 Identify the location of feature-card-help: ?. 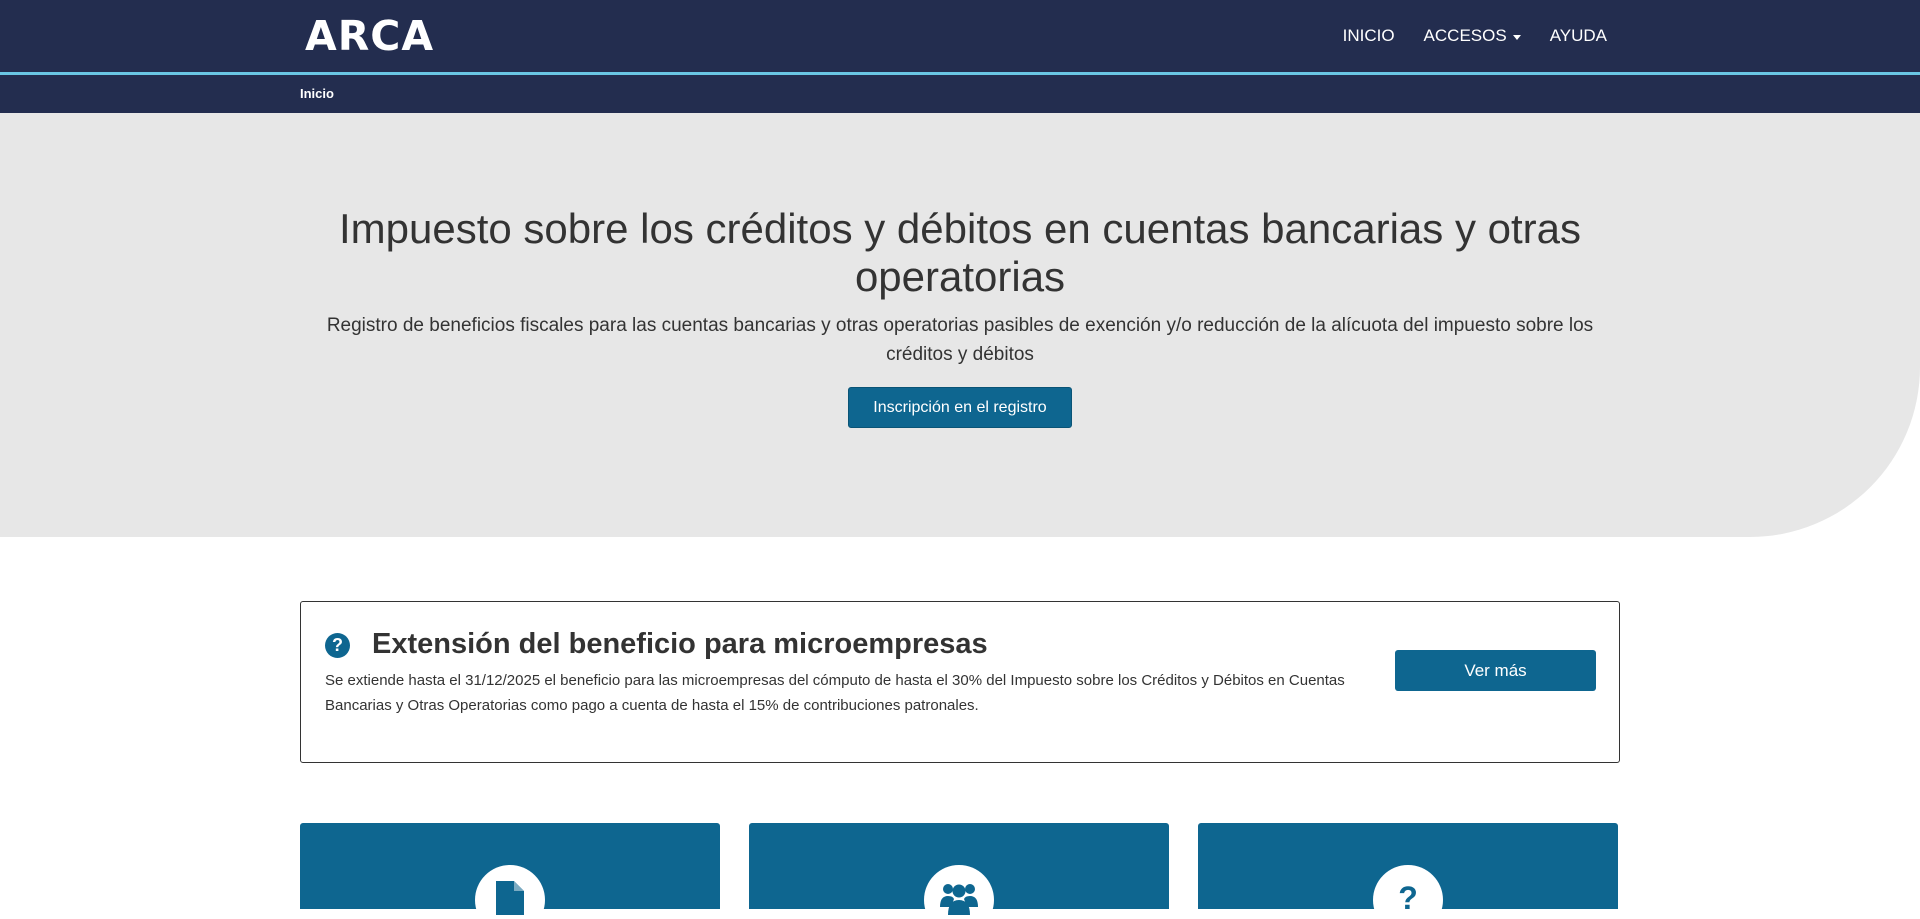
(1408, 871).